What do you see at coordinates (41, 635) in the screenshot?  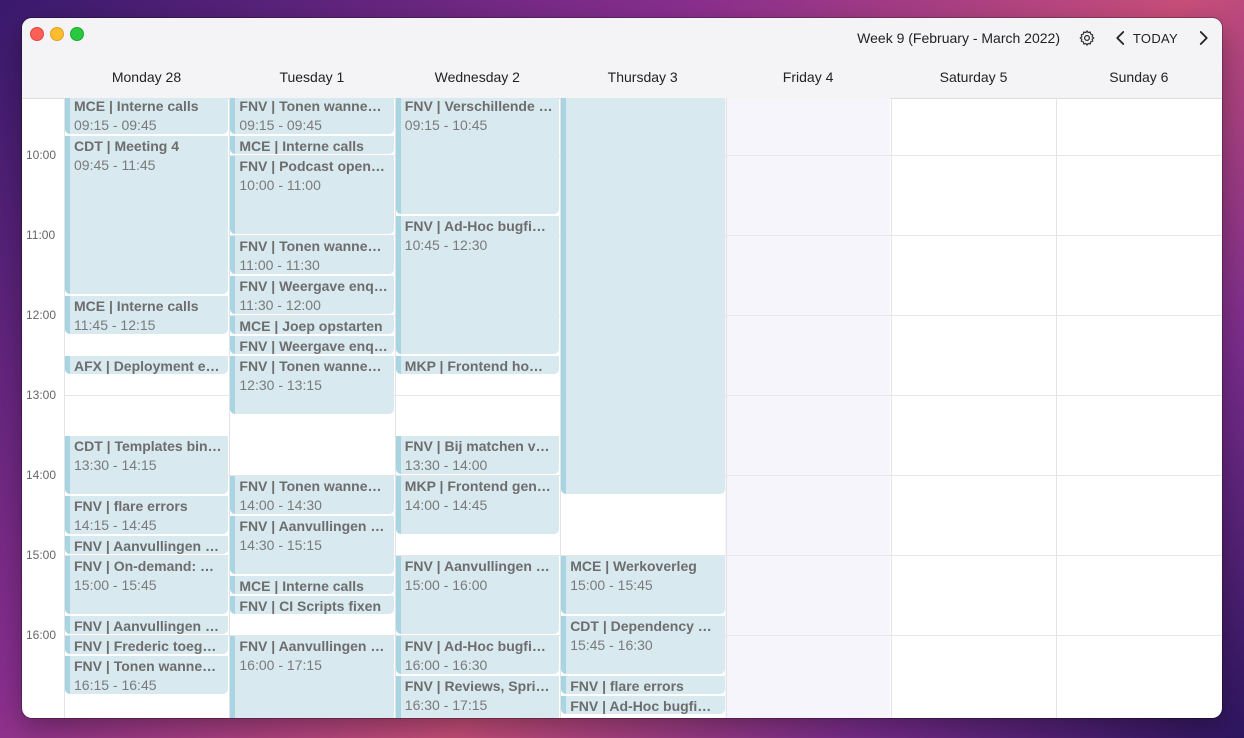 I see `hour-label: 16:00` at bounding box center [41, 635].